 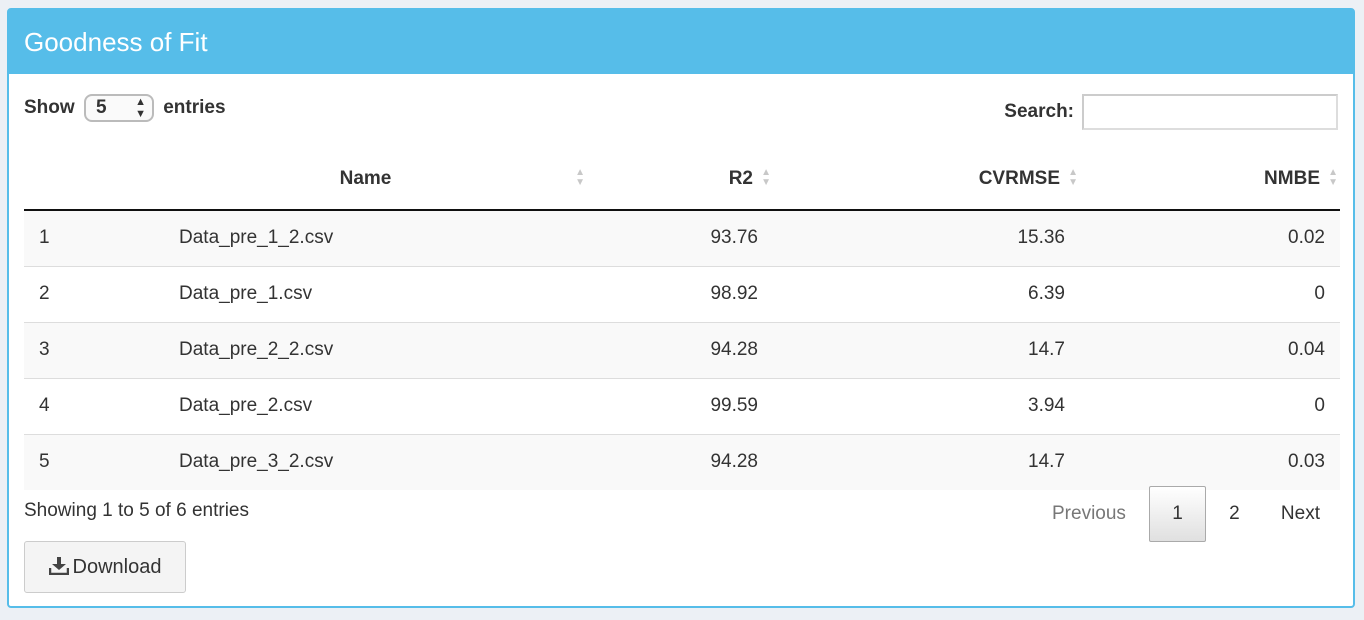 I want to click on table-row: 3 Data_pre_2_2.csv 94.28 14.7 0.04, so click(x=682, y=349).